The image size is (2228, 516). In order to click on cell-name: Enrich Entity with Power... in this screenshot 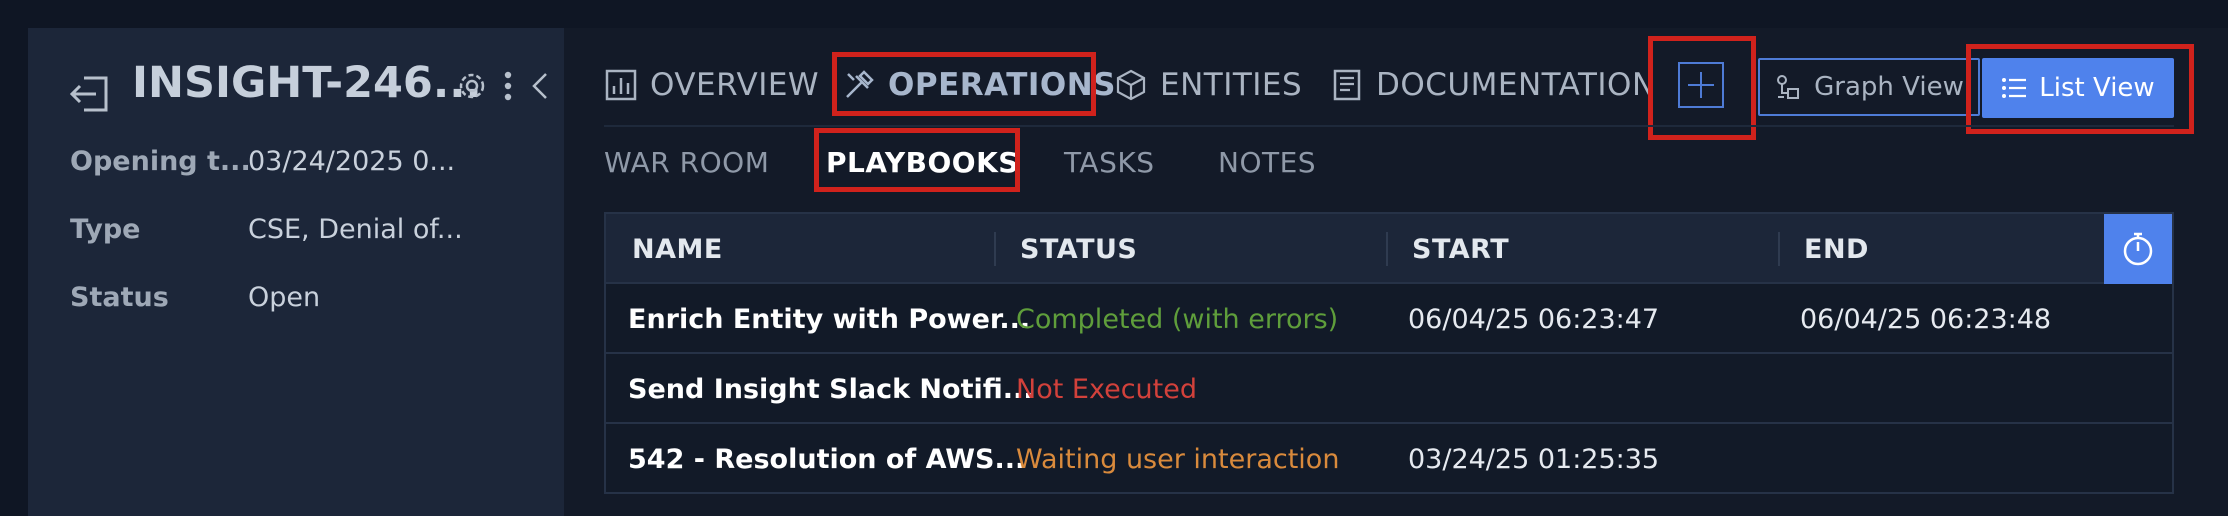, I will do `click(829, 319)`.